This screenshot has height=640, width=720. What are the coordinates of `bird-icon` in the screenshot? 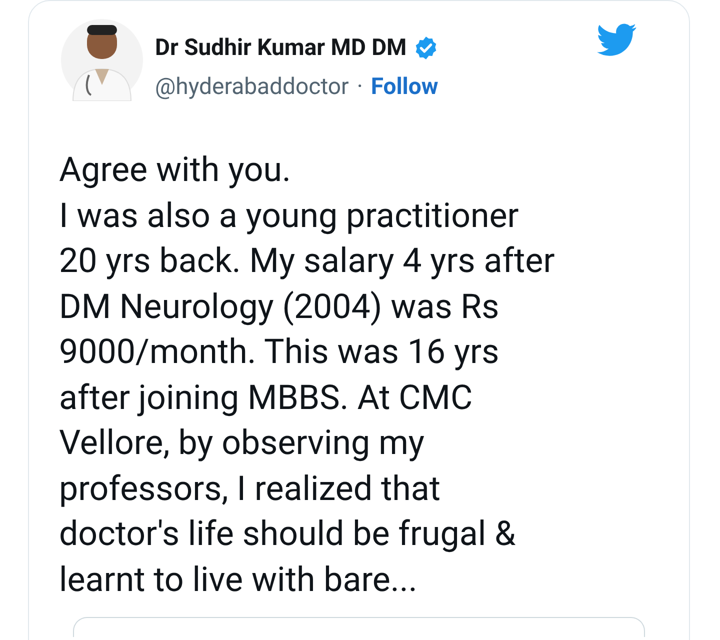 It's located at (617, 40).